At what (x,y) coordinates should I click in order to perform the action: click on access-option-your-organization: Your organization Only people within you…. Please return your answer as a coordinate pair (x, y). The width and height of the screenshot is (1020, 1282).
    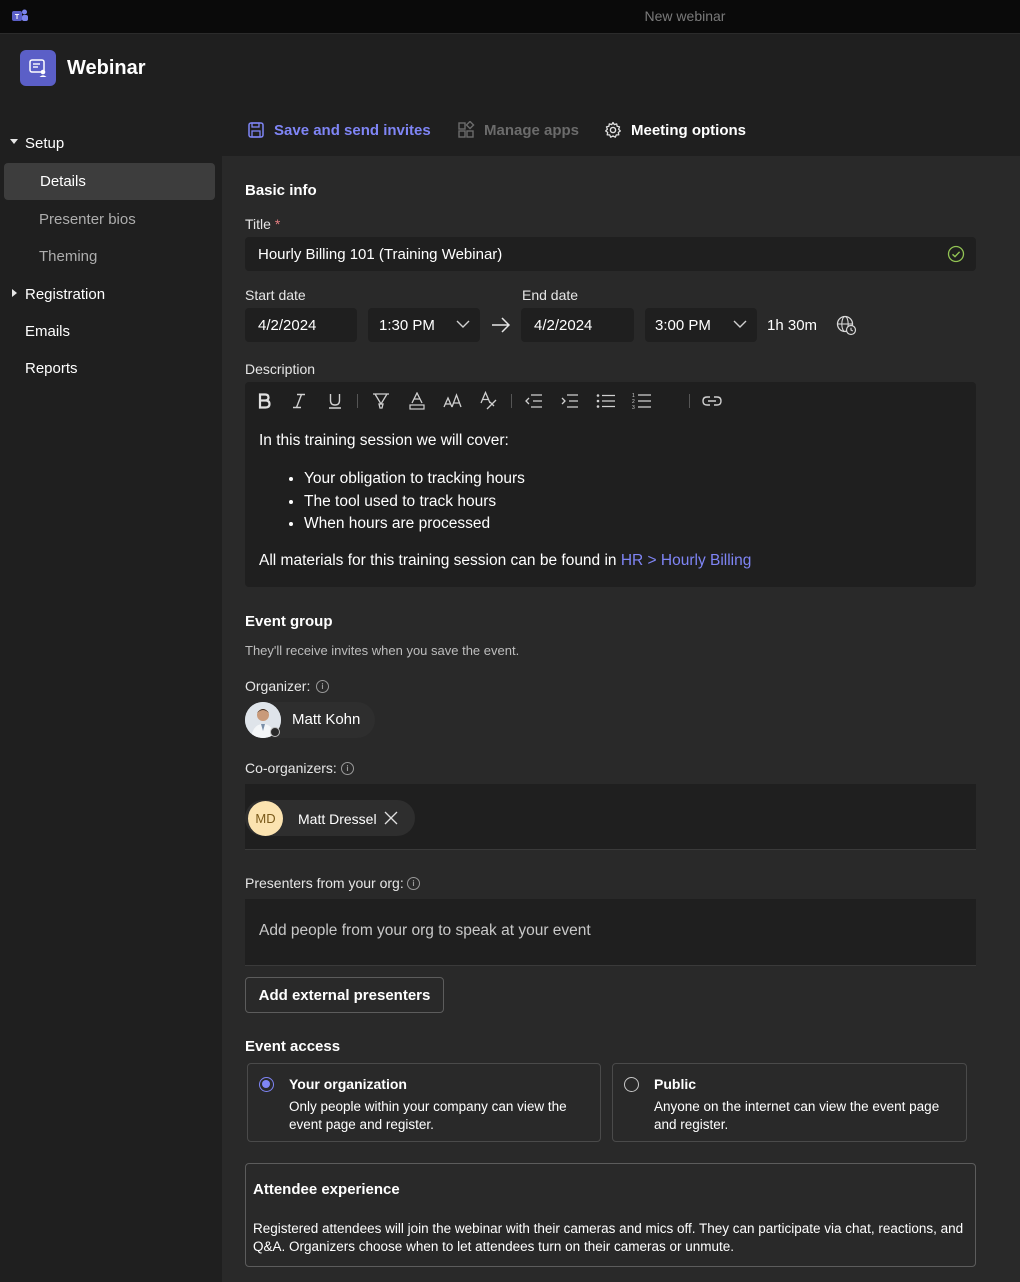
    Looking at the image, I should click on (424, 1102).